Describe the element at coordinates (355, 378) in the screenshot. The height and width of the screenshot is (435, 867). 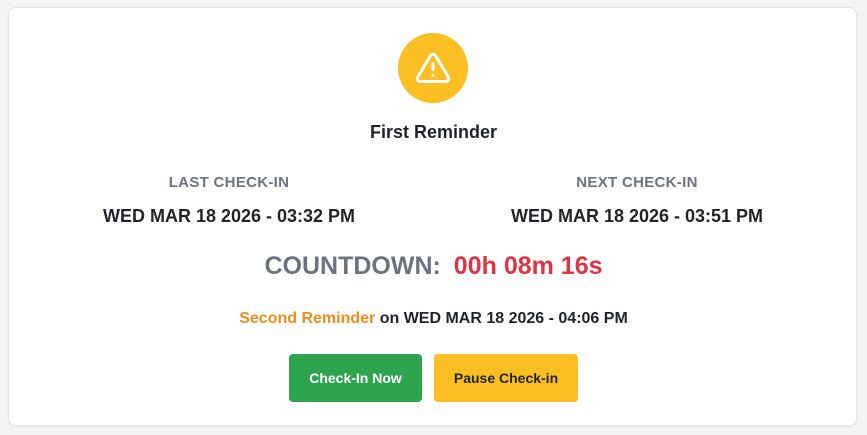
I see `checkin-now-button: Check-In Now` at that location.